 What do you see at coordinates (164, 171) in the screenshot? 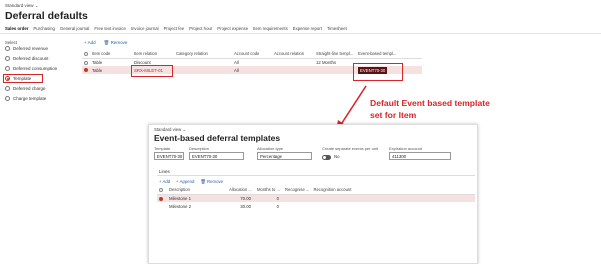
I see `lines-section-label: Lines` at bounding box center [164, 171].